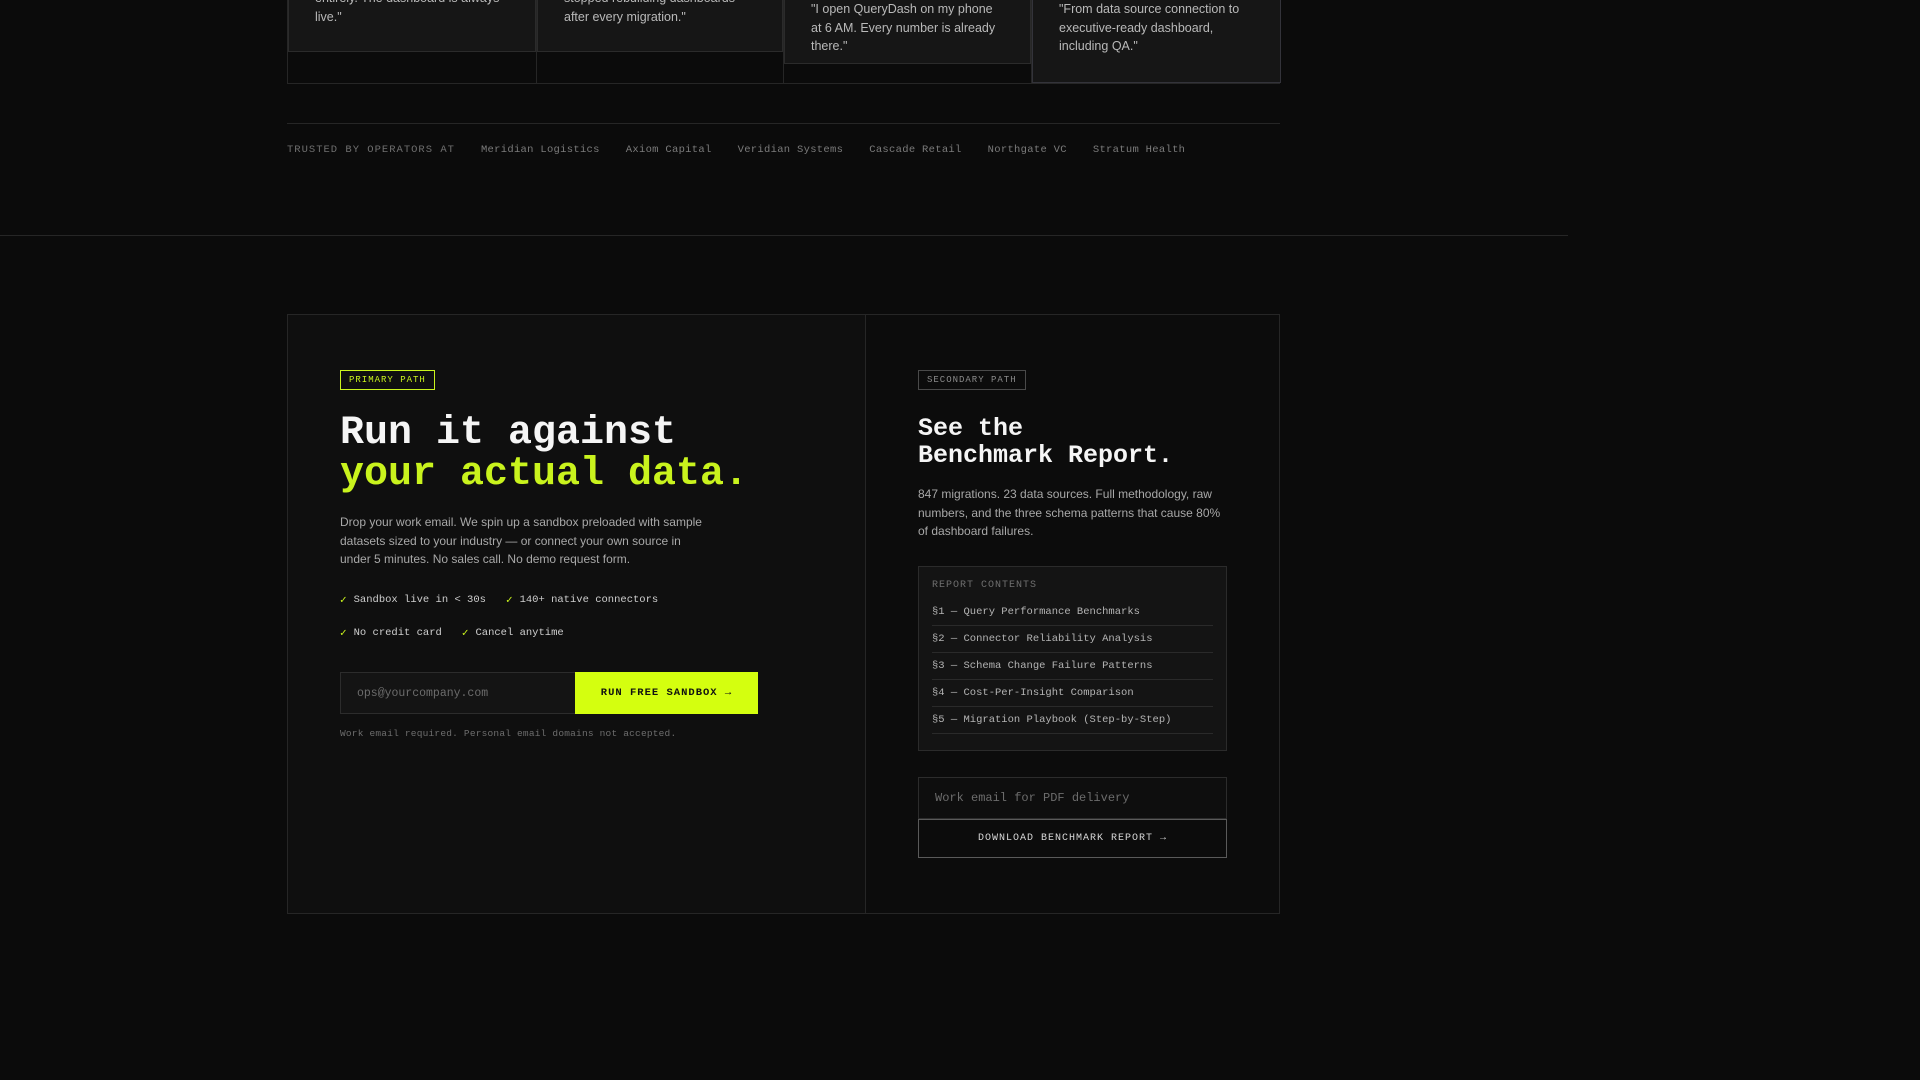  I want to click on report-section-item: §1 — Query Performance Benchmarks, so click(1072, 612).